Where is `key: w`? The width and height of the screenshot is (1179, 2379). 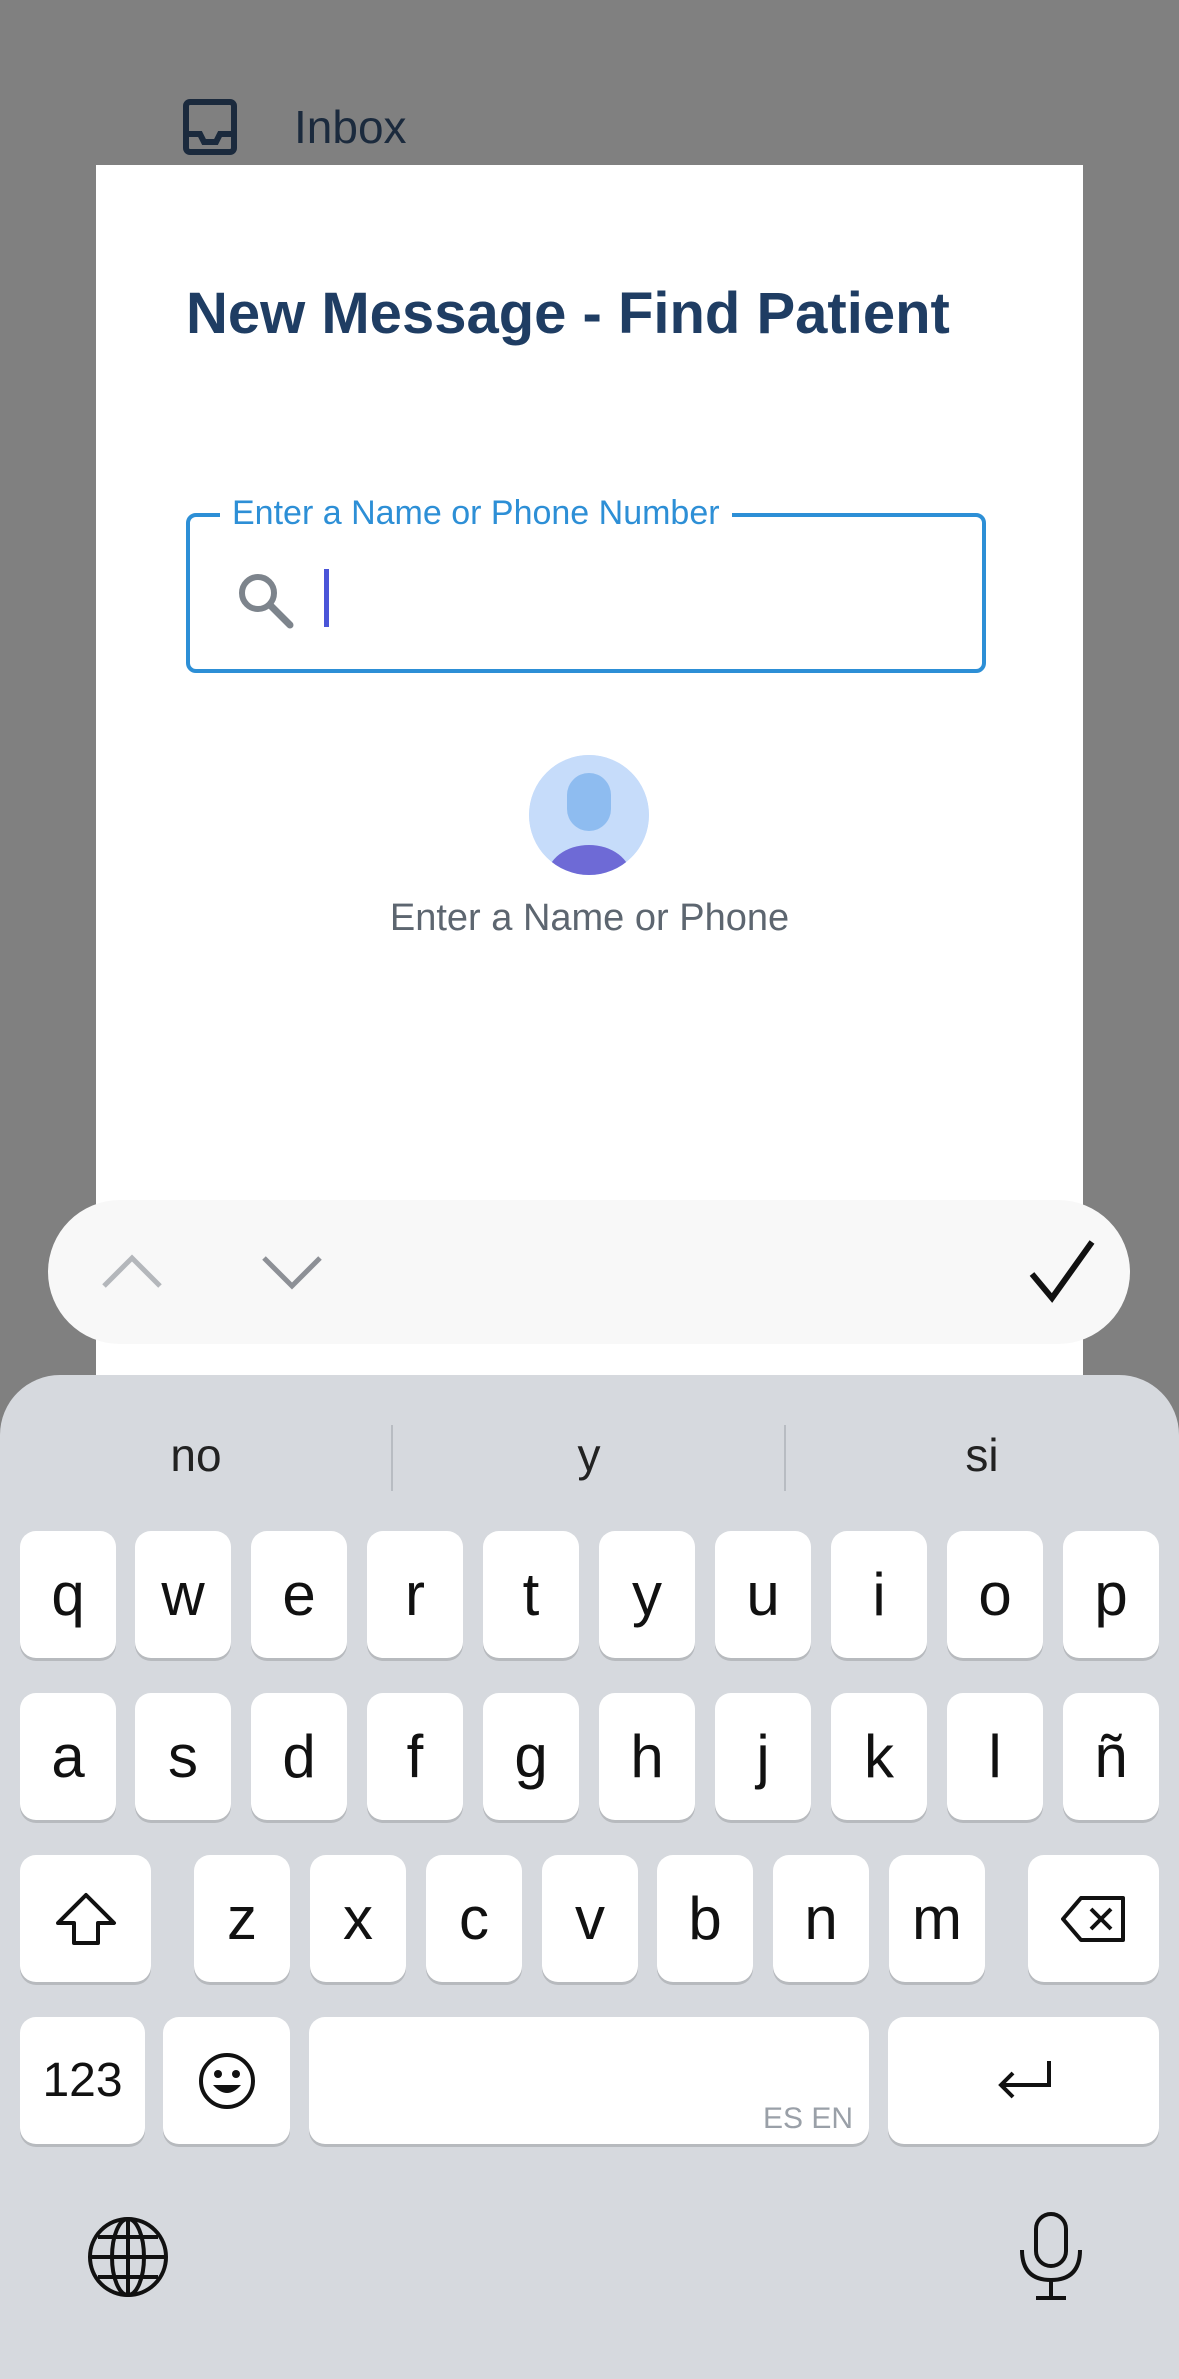
key: w is located at coordinates (183, 1594).